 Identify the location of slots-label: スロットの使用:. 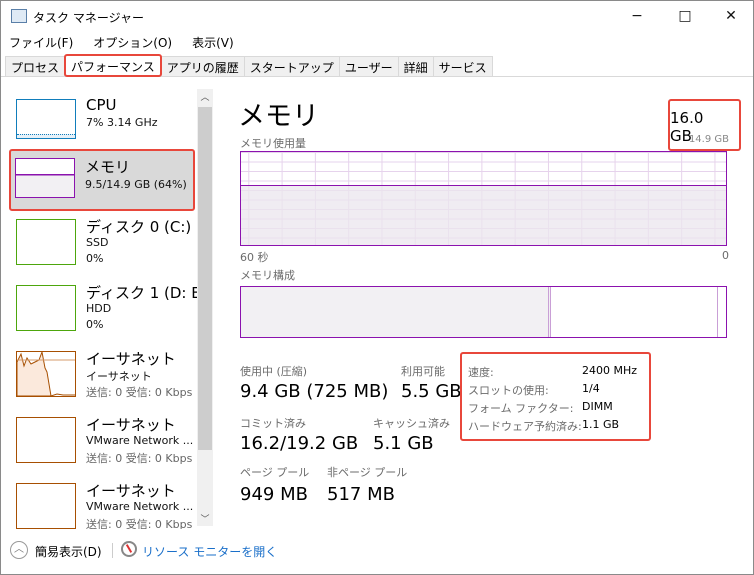
(508, 390).